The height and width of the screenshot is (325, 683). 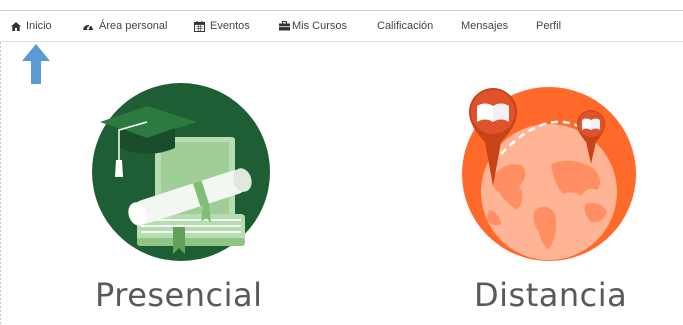 What do you see at coordinates (230, 26) in the screenshot?
I see `nav-eventos-label: Eventos` at bounding box center [230, 26].